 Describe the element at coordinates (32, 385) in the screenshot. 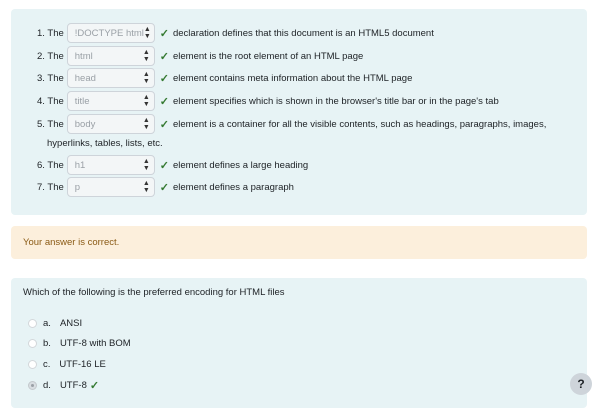

I see `radio-d-selected` at that location.